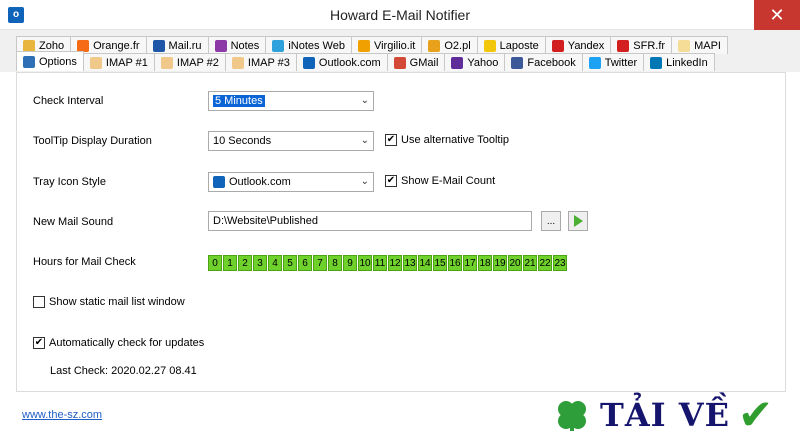 The height and width of the screenshot is (445, 800). I want to click on hour-cell: 20, so click(515, 263).